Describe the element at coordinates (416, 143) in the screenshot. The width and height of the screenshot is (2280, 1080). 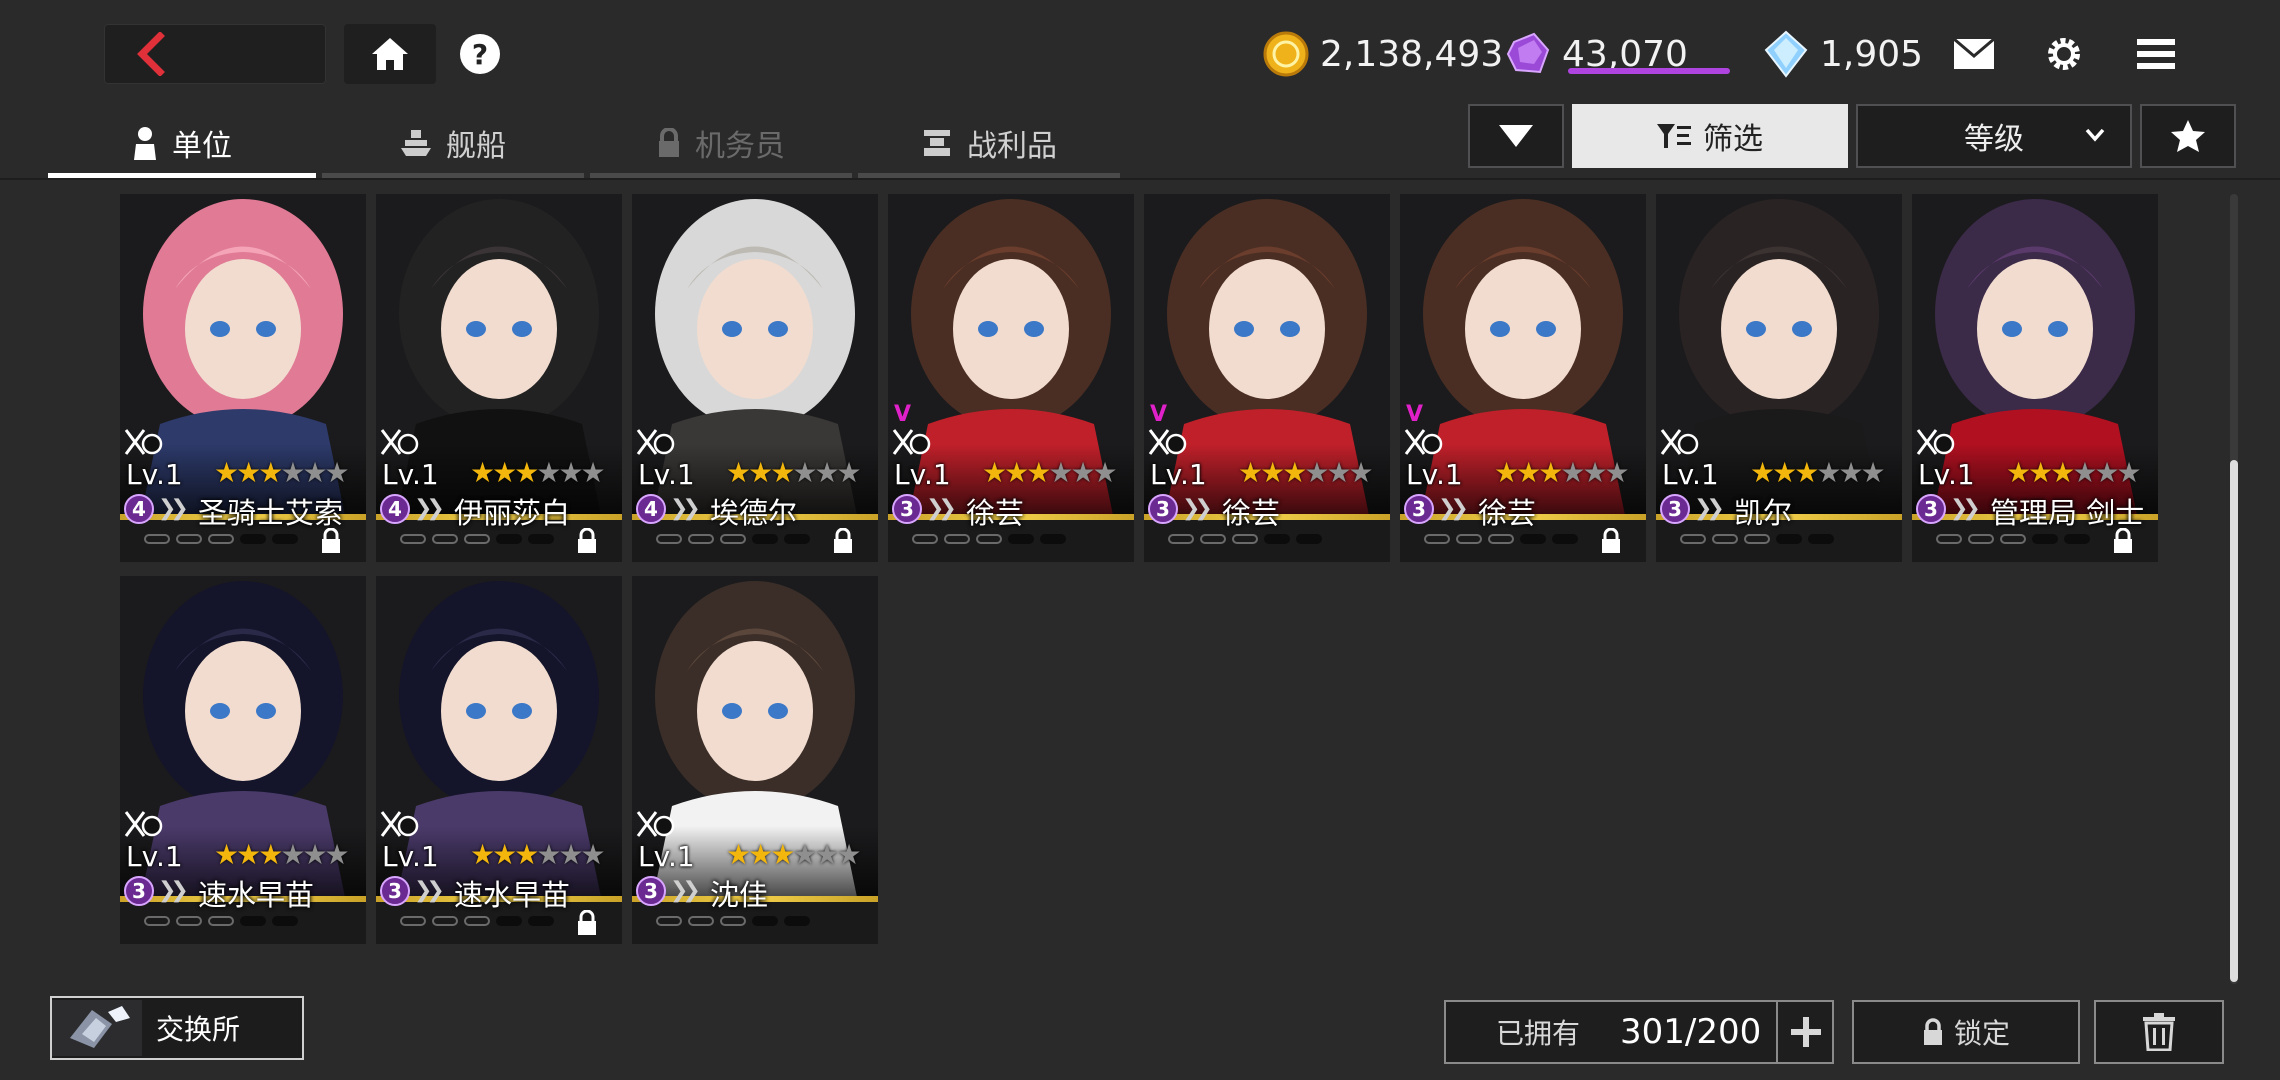
I see `ship-icon` at that location.